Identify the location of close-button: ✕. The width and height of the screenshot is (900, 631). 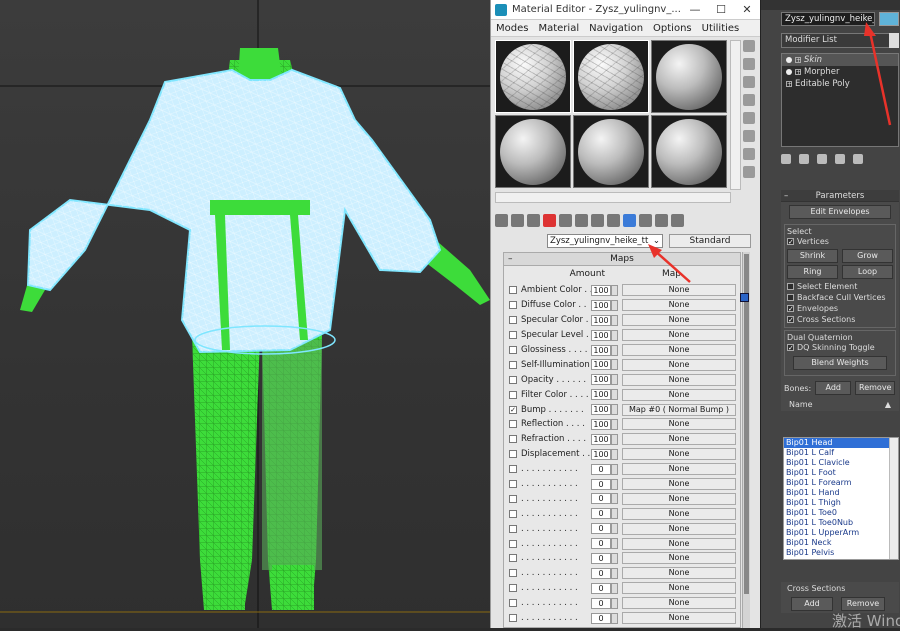
(747, 9).